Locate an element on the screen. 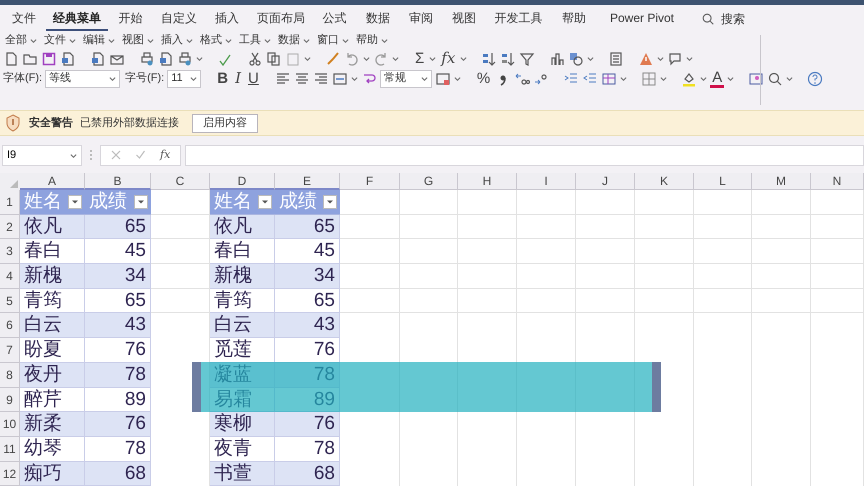  menu-item: 帮助 is located at coordinates (372, 40).